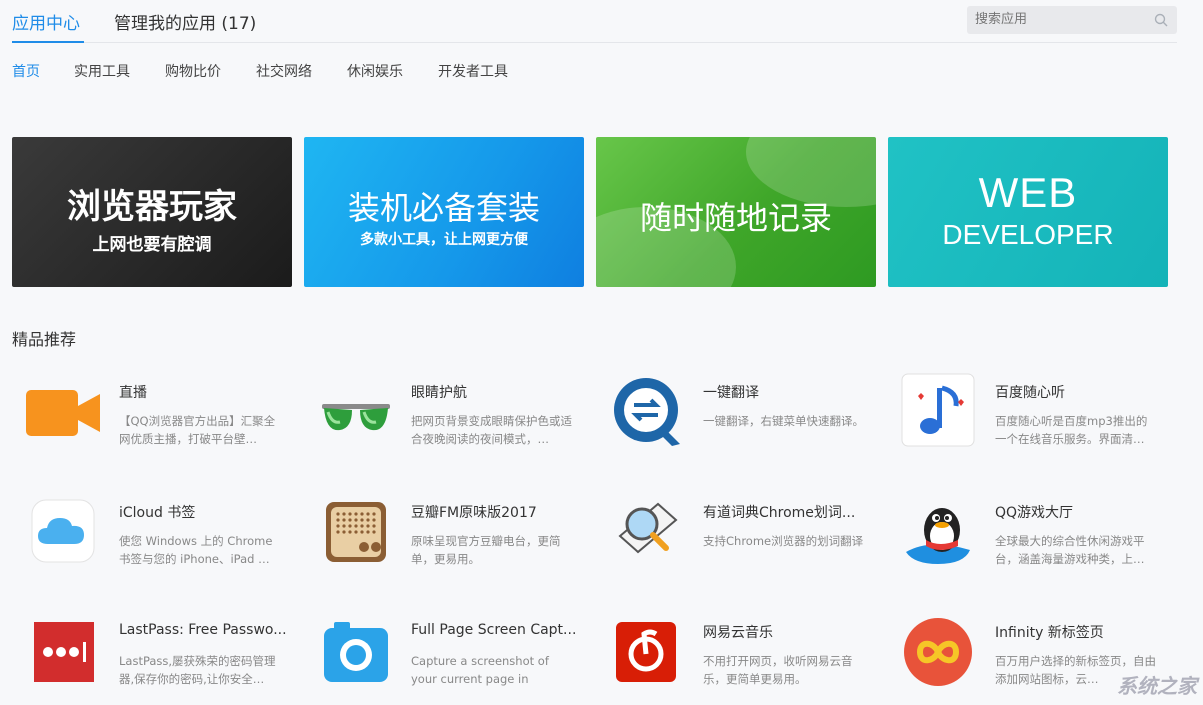 This screenshot has width=1203, height=705. What do you see at coordinates (938, 530) in the screenshot?
I see `penguin-icon` at bounding box center [938, 530].